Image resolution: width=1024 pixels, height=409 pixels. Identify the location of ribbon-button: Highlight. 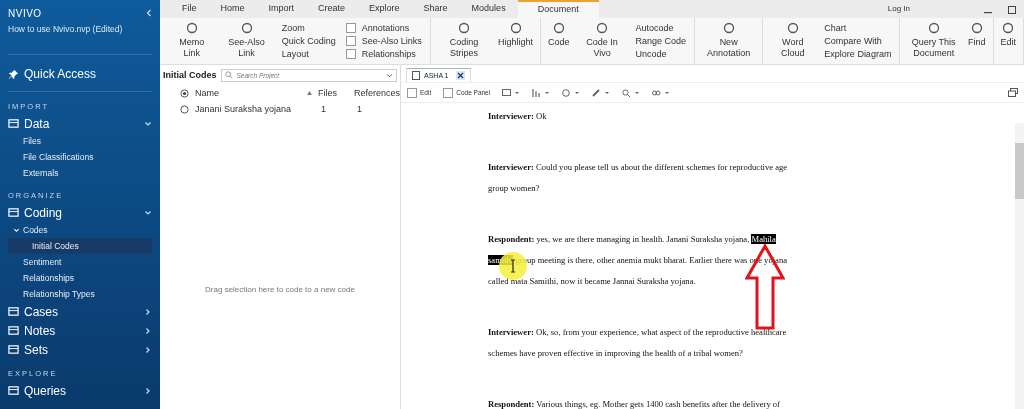
(516, 41).